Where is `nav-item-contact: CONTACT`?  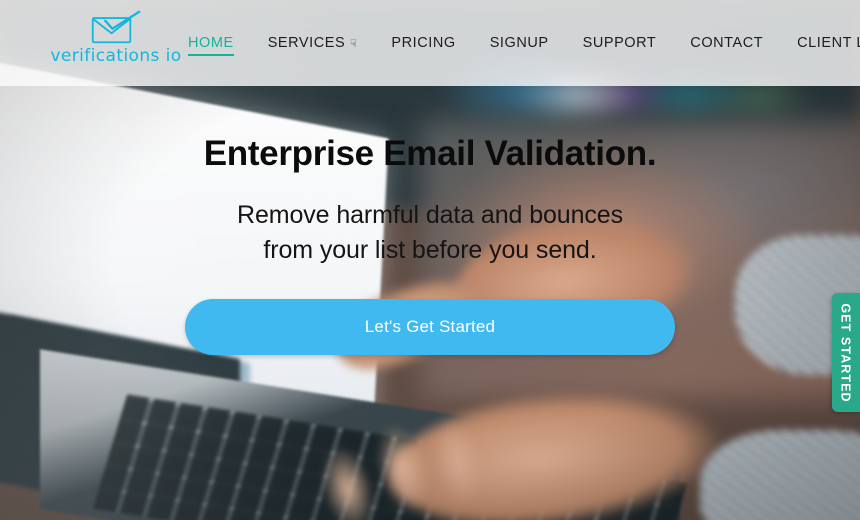 nav-item-contact: CONTACT is located at coordinates (726, 43).